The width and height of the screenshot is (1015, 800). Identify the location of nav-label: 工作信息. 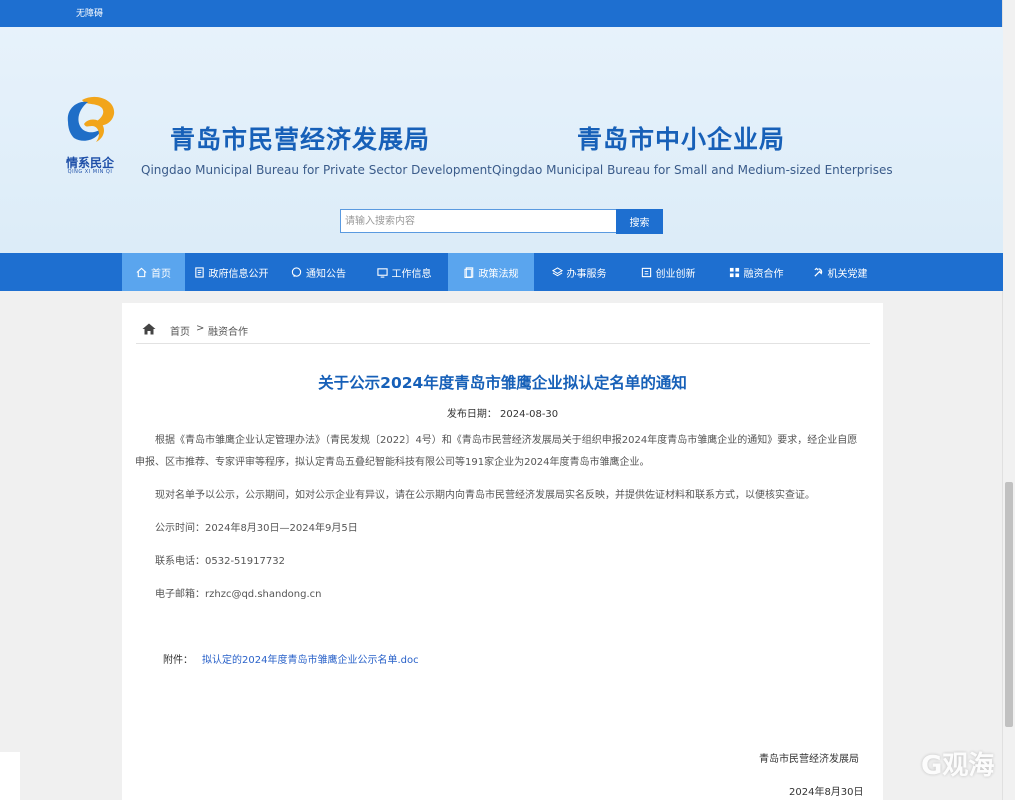
(411, 274).